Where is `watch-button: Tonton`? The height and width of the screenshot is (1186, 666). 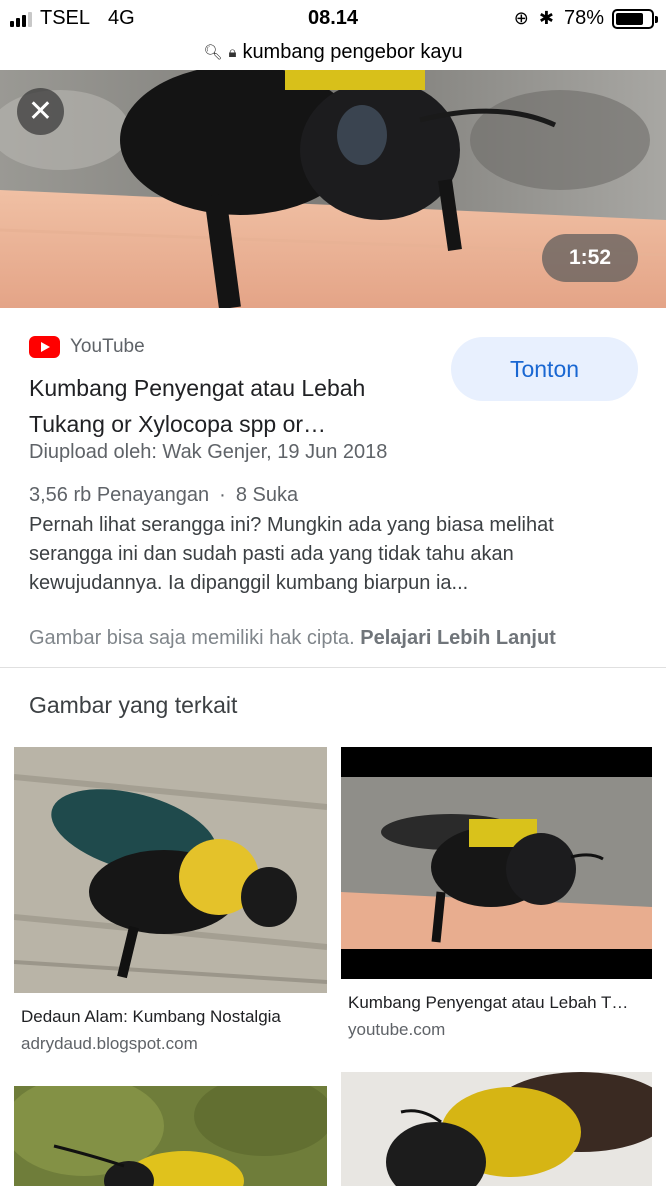 watch-button: Tonton is located at coordinates (544, 369).